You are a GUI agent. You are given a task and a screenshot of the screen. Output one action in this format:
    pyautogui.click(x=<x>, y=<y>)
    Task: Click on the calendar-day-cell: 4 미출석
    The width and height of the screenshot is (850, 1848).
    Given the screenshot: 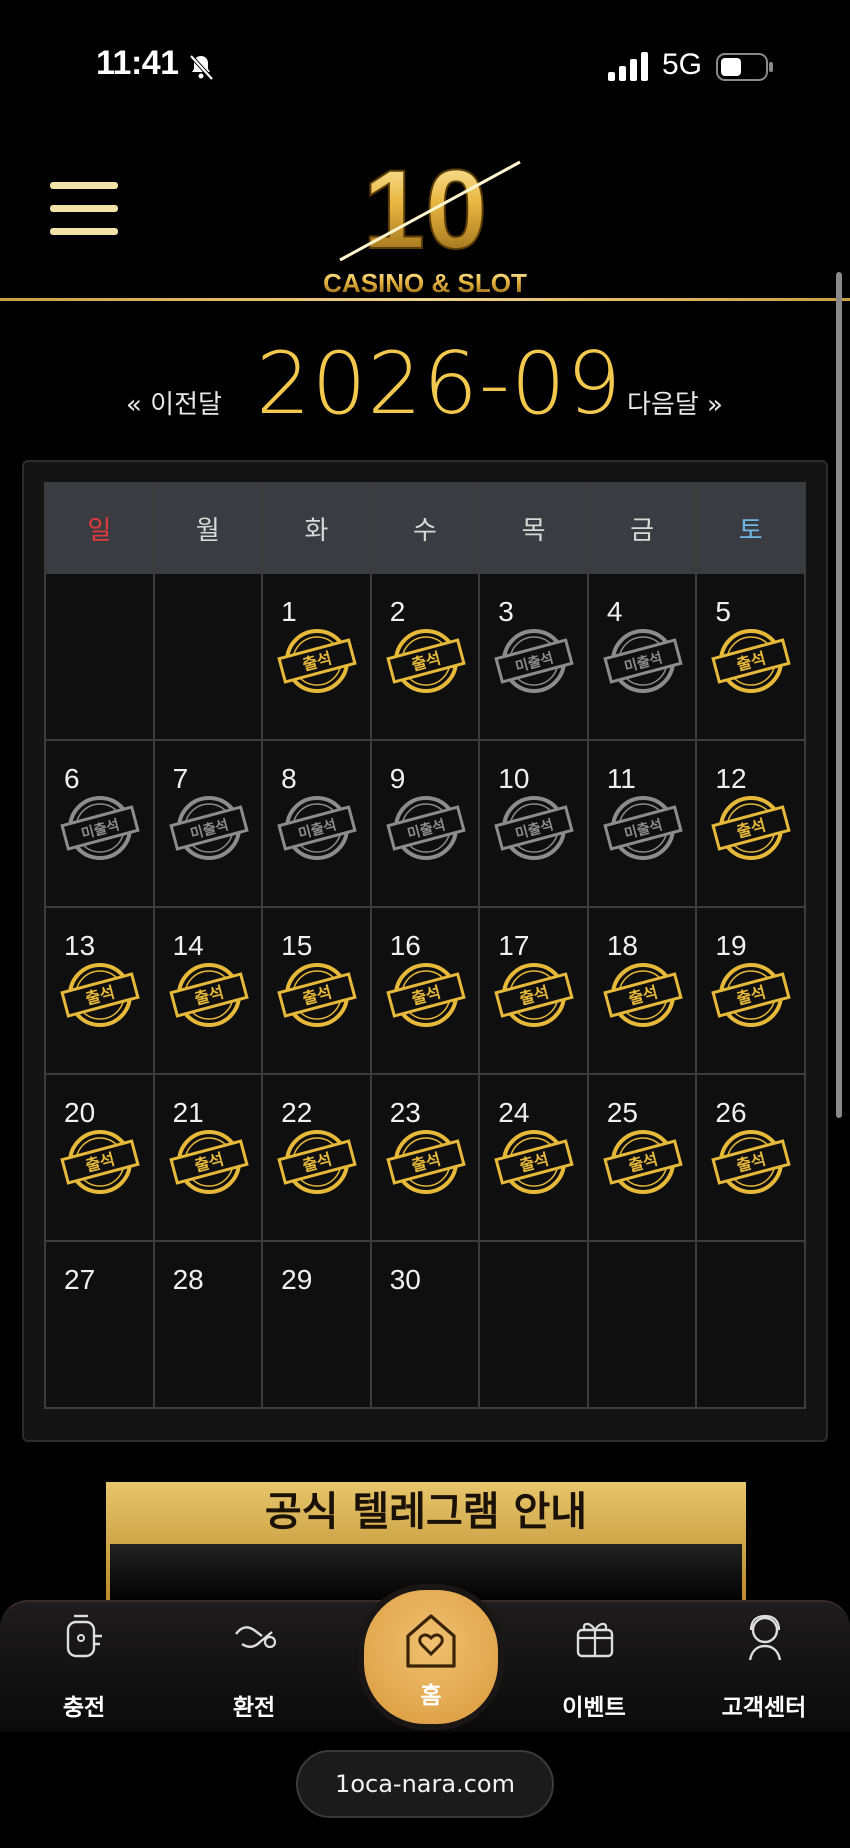 What is the action you would take?
    pyautogui.click(x=642, y=656)
    